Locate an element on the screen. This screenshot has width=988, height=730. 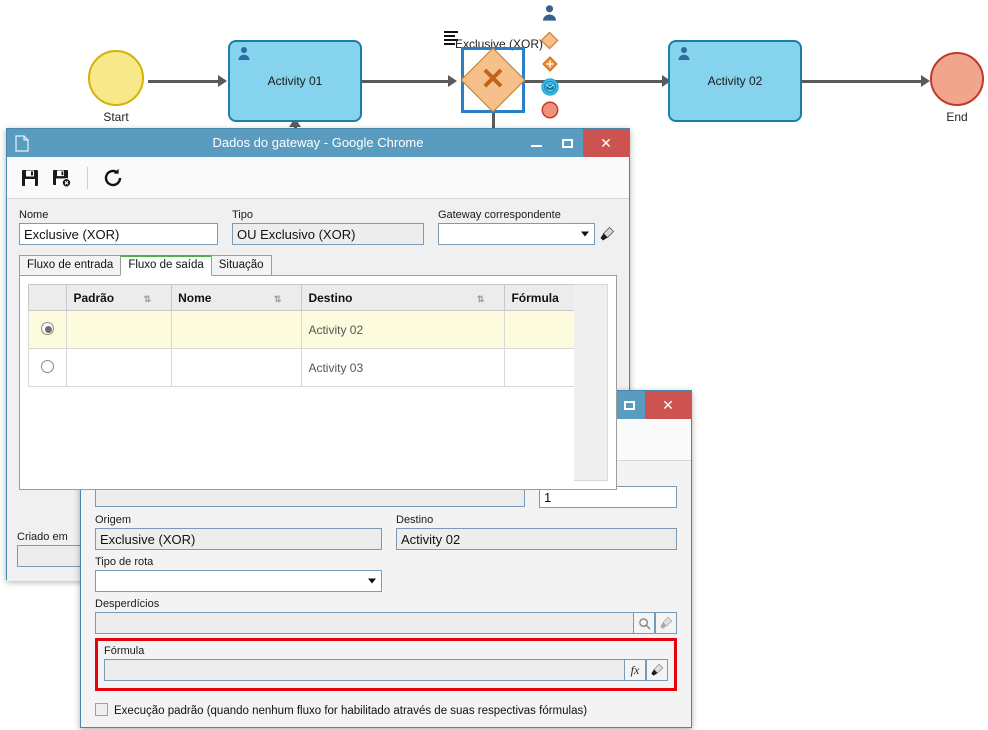
gateway-correspondente-select is located at coordinates (516, 234).